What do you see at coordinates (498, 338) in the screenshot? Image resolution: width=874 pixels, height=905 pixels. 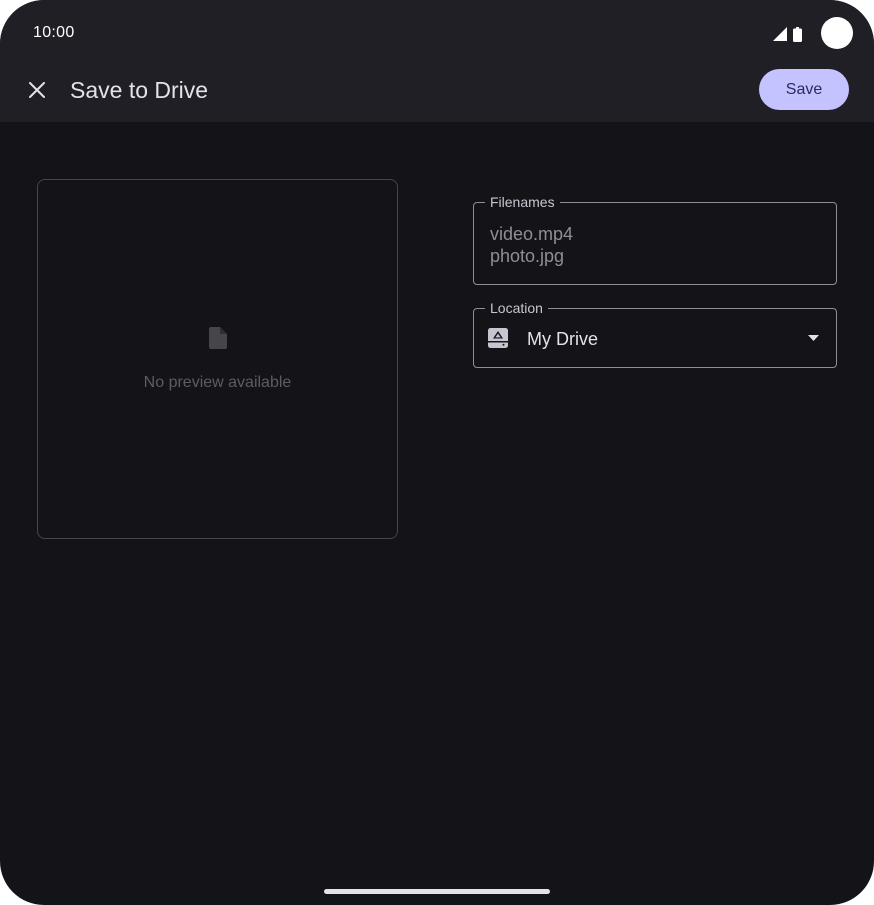 I see `drive-icon` at bounding box center [498, 338].